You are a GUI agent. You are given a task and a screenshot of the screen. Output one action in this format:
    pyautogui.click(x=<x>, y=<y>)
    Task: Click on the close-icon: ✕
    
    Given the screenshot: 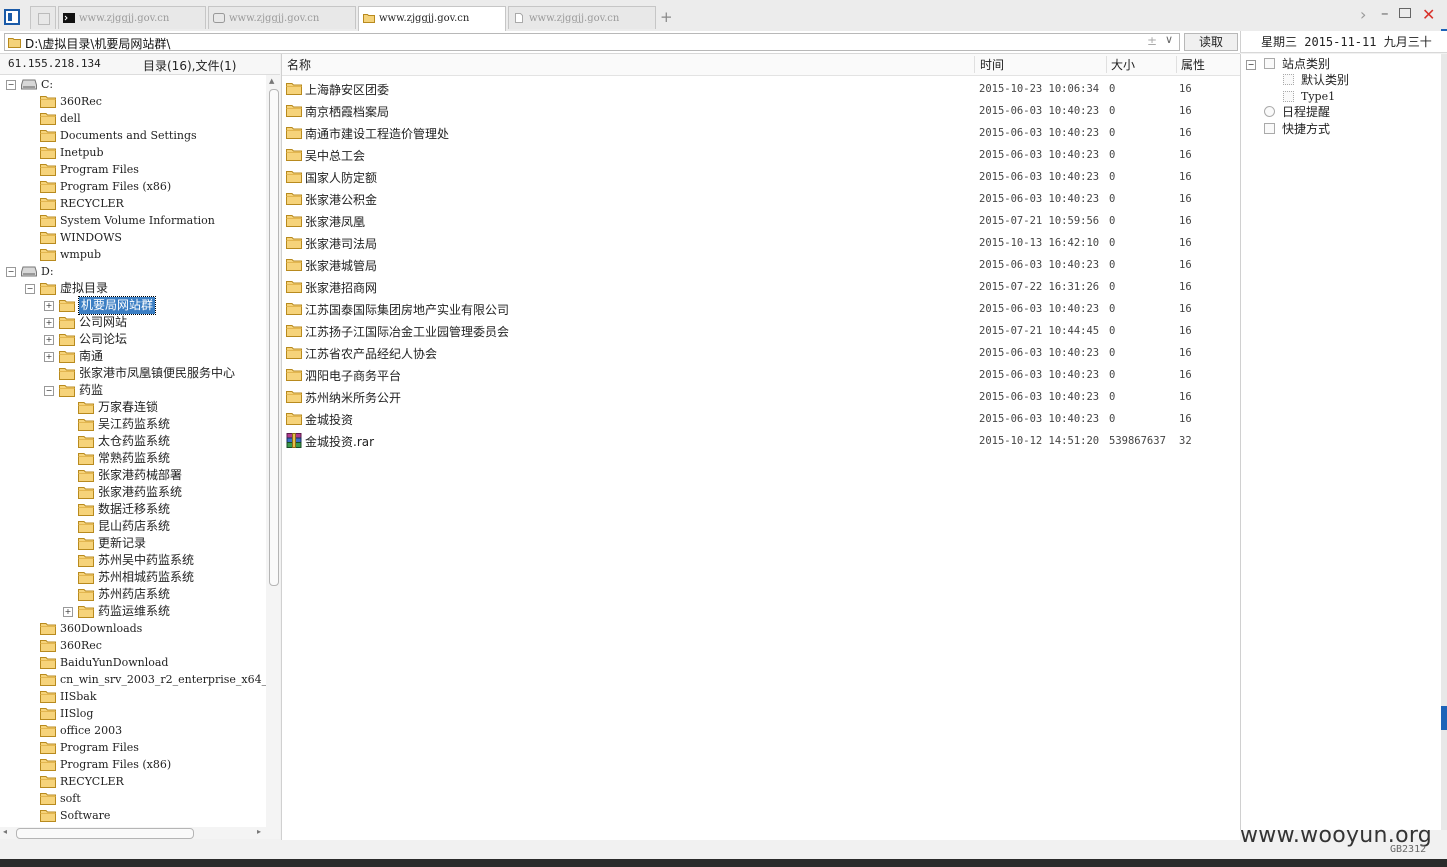 What is the action you would take?
    pyautogui.click(x=1428, y=14)
    